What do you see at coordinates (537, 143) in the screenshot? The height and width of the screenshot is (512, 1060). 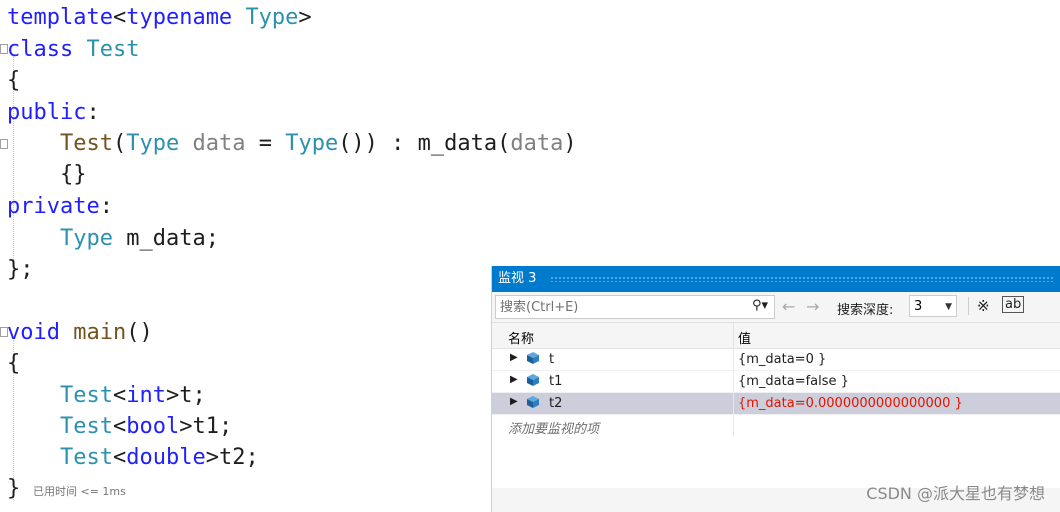 I see `parameter: data` at bounding box center [537, 143].